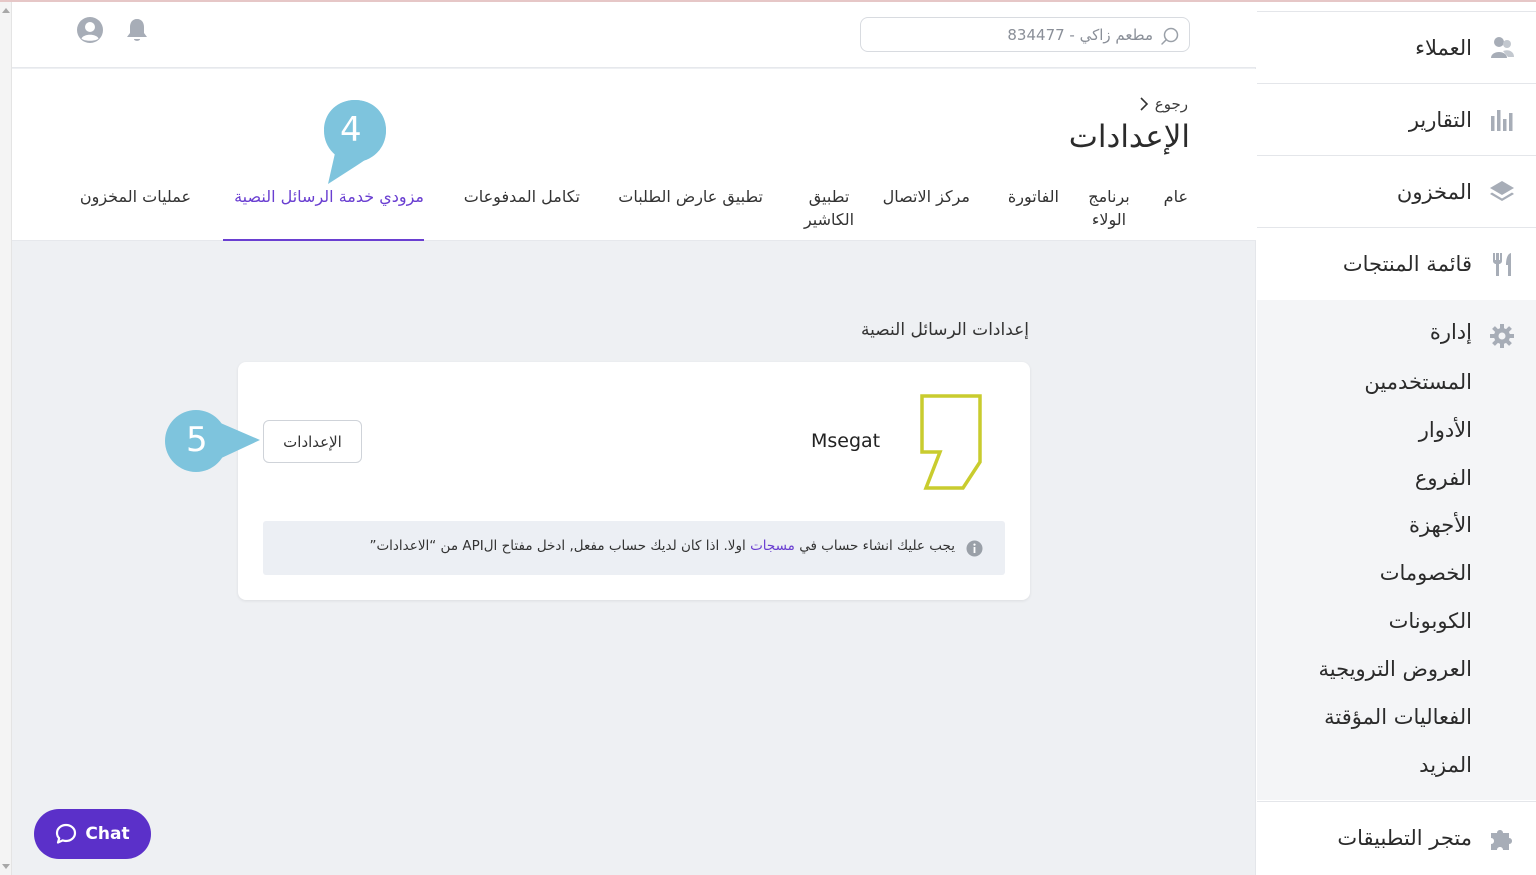  I want to click on sidebar-item-label: متجر التطبيقات, so click(1404, 837).